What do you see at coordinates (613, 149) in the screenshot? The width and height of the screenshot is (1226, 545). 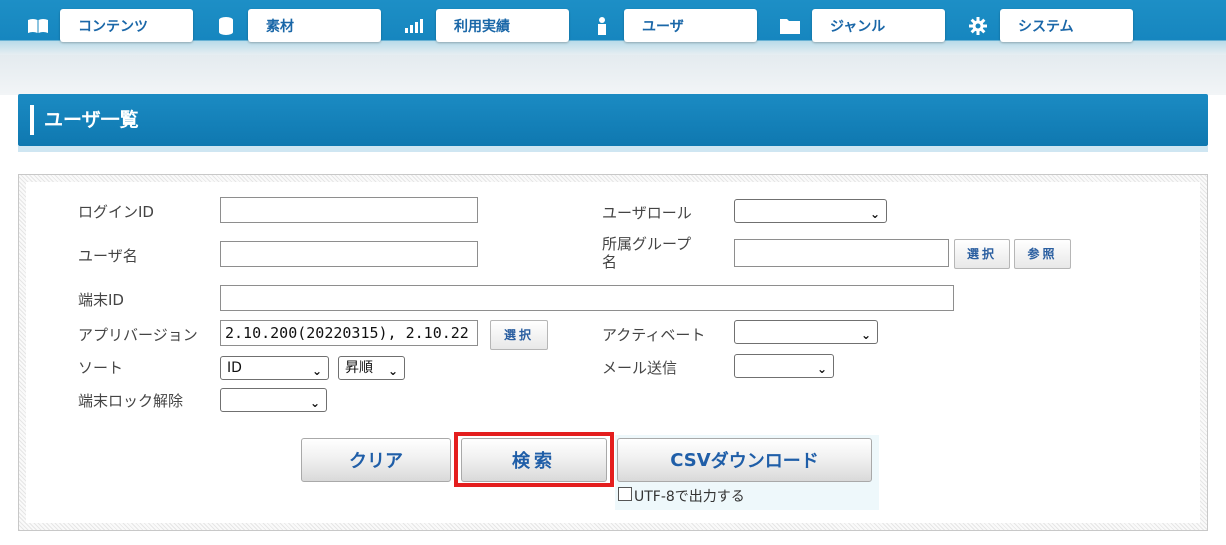 I see `title-underline` at bounding box center [613, 149].